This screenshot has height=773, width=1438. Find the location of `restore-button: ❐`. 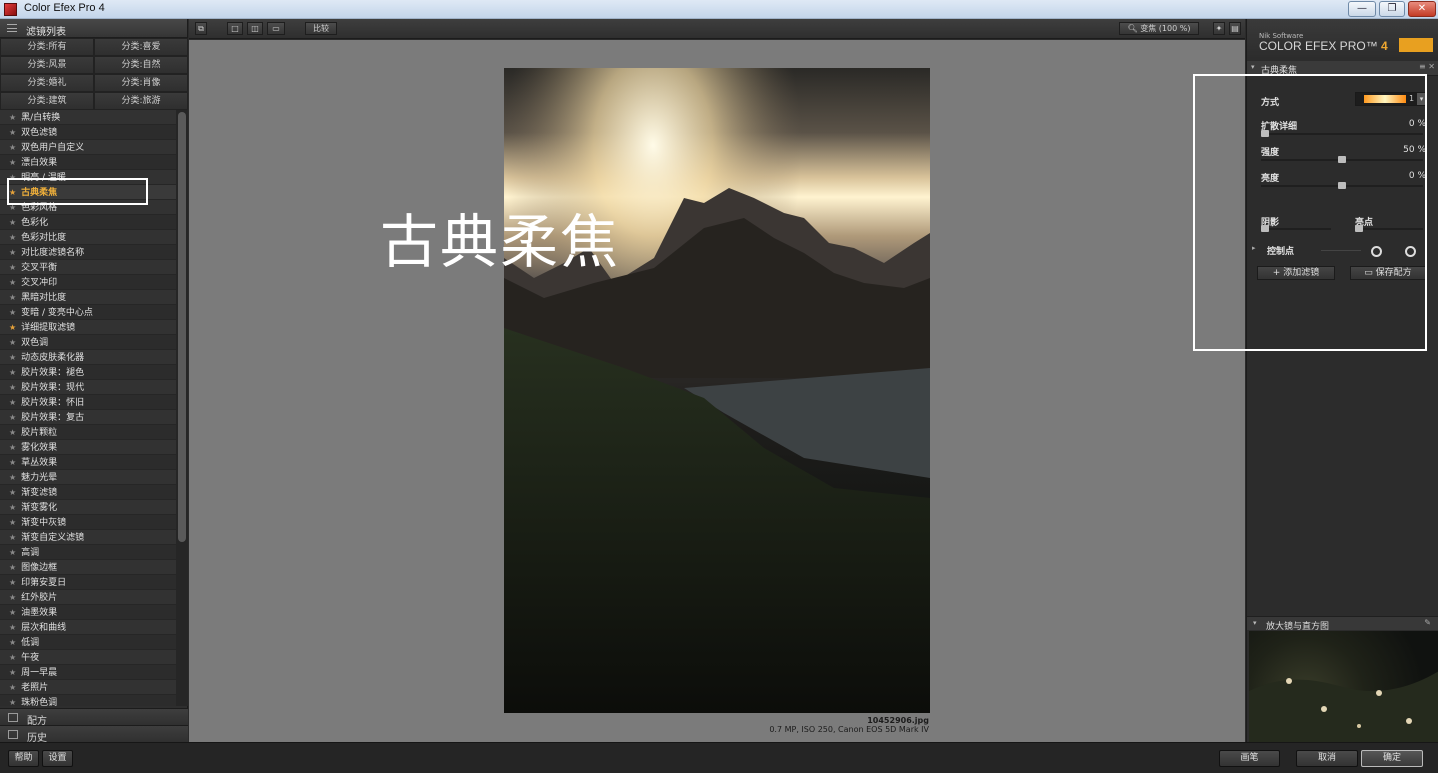

restore-button: ❐ is located at coordinates (1392, 9).